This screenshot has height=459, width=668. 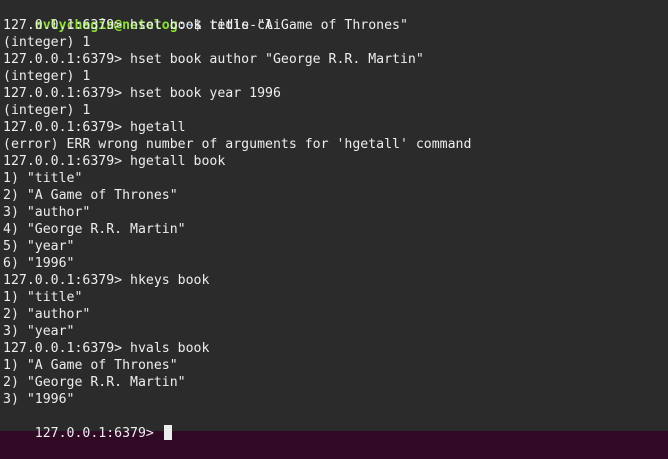 What do you see at coordinates (47, 314) in the screenshot?
I see `terminal-output-line: 2) "author"` at bounding box center [47, 314].